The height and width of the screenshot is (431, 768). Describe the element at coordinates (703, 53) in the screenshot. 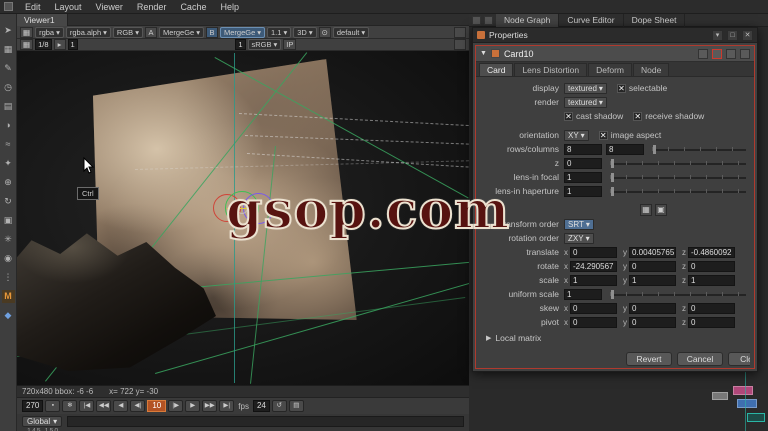

I see `channel-set-button` at that location.